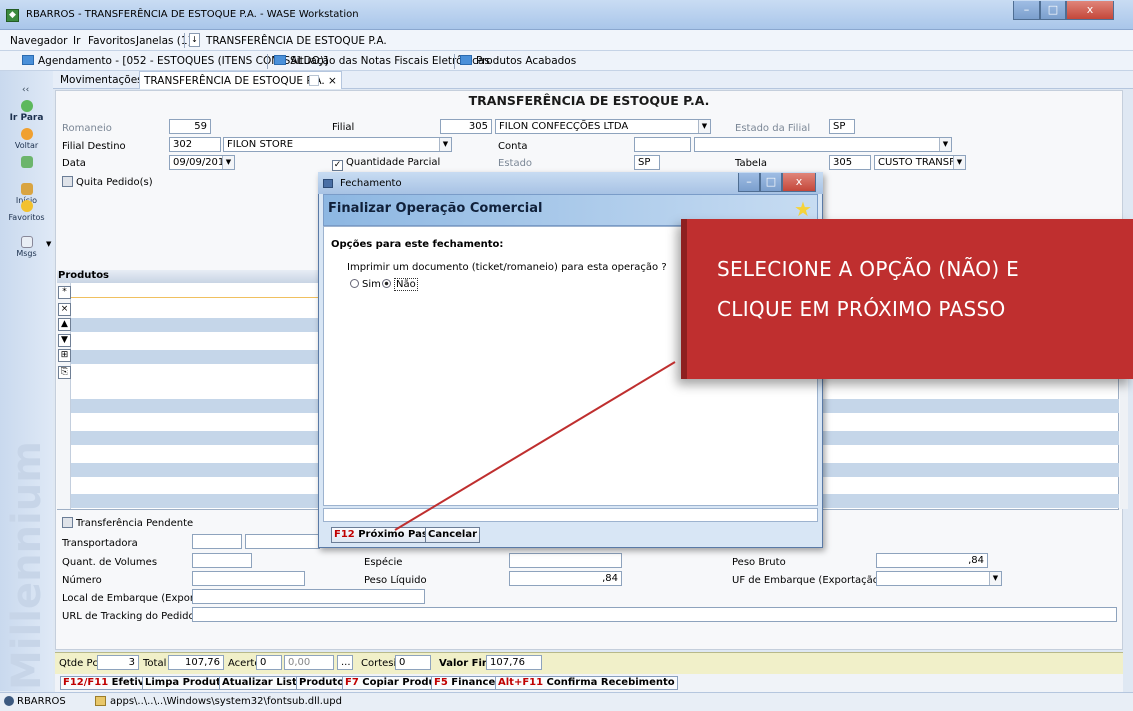 The image size is (1133, 711). Describe the element at coordinates (759, 562) in the screenshot. I see `peso-bruto-label: Peso Bruto` at that location.